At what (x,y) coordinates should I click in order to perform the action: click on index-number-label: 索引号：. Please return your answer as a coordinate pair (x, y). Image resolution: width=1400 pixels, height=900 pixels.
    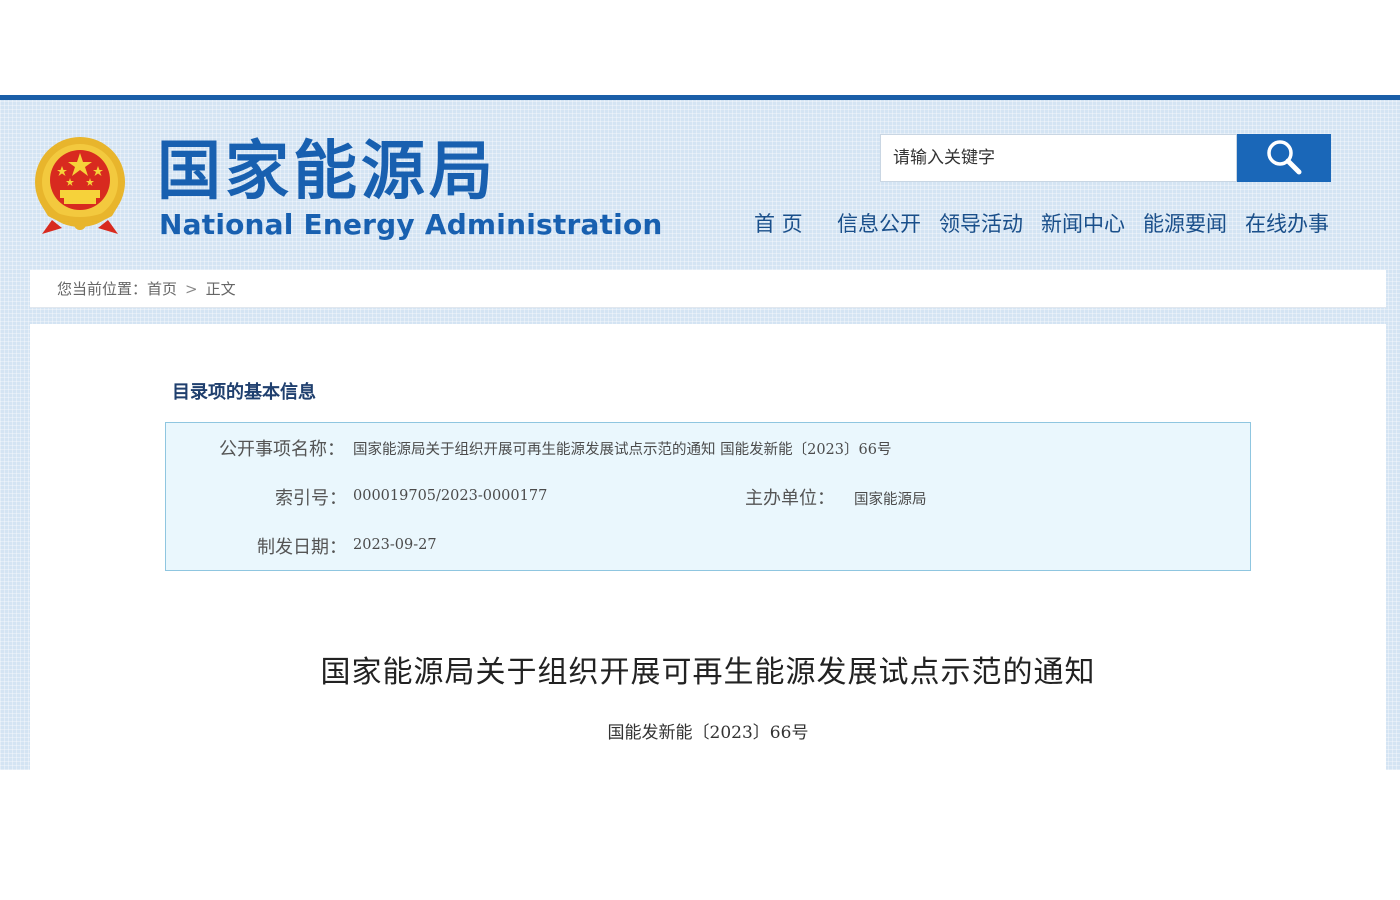
    Looking at the image, I should click on (311, 498).